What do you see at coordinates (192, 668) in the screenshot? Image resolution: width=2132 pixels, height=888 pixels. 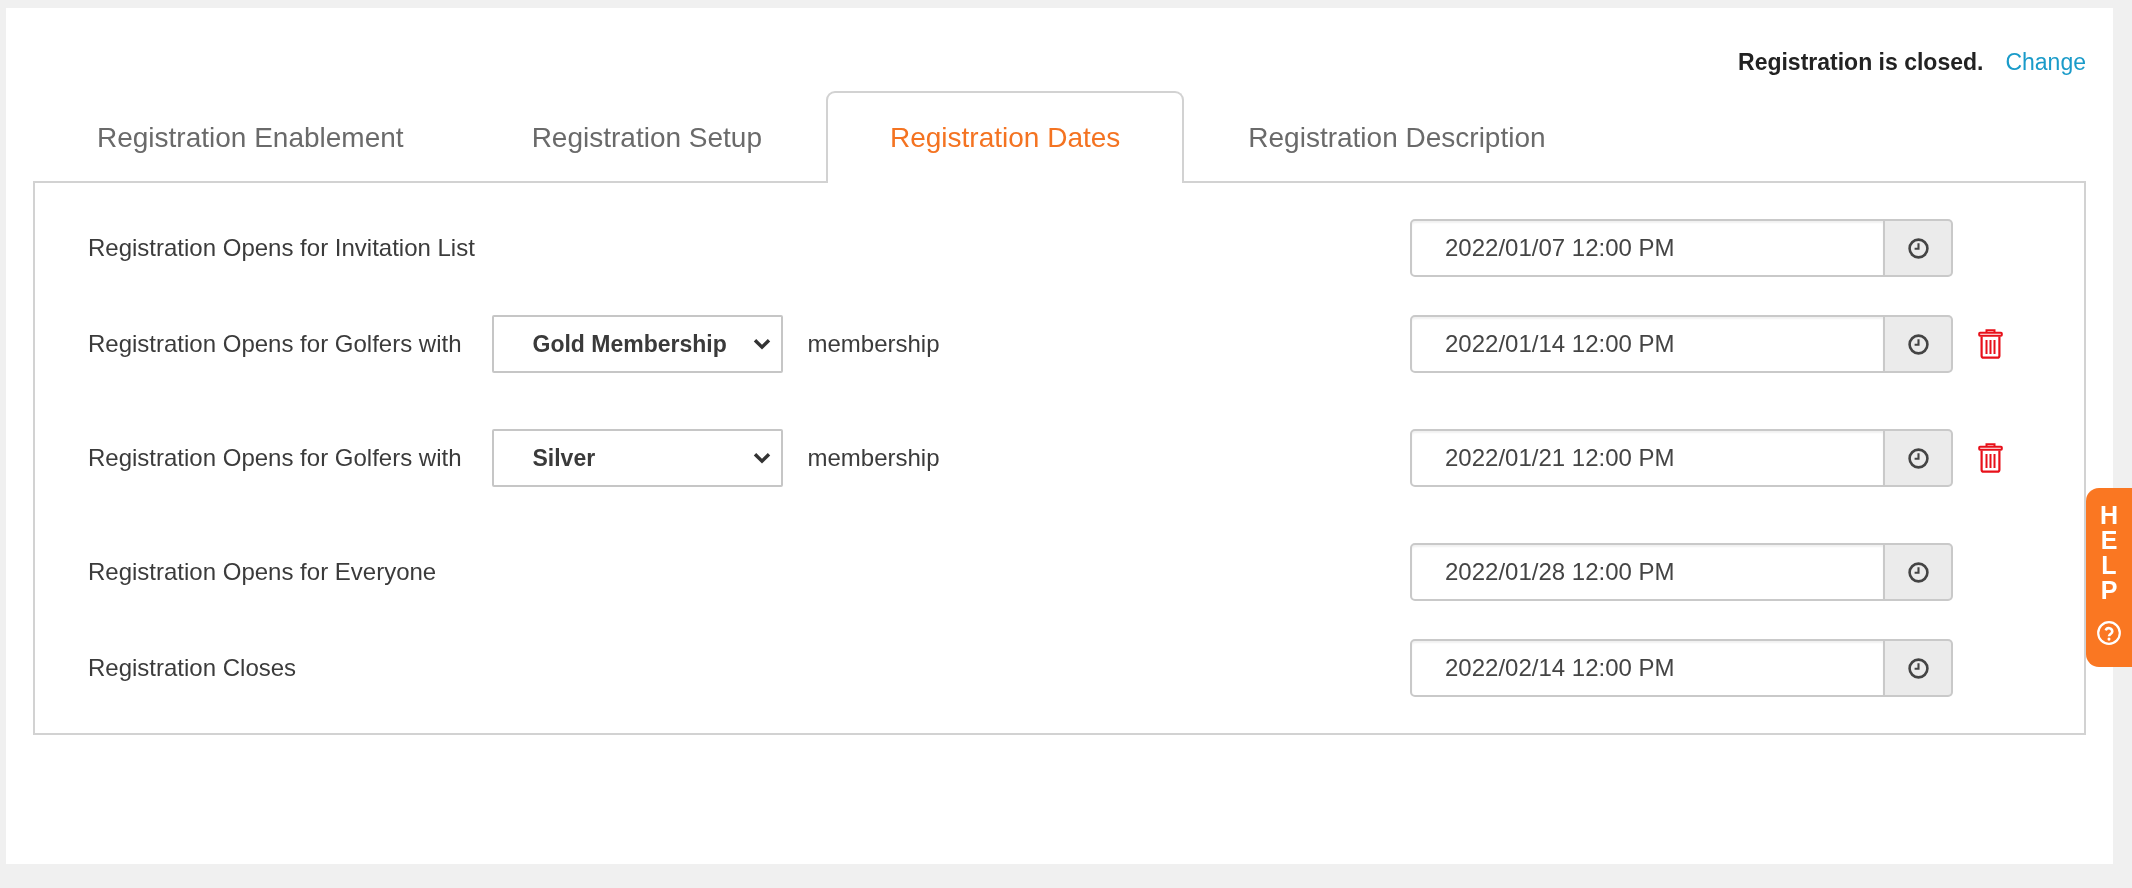 I see `field-label: Registration Closes` at bounding box center [192, 668].